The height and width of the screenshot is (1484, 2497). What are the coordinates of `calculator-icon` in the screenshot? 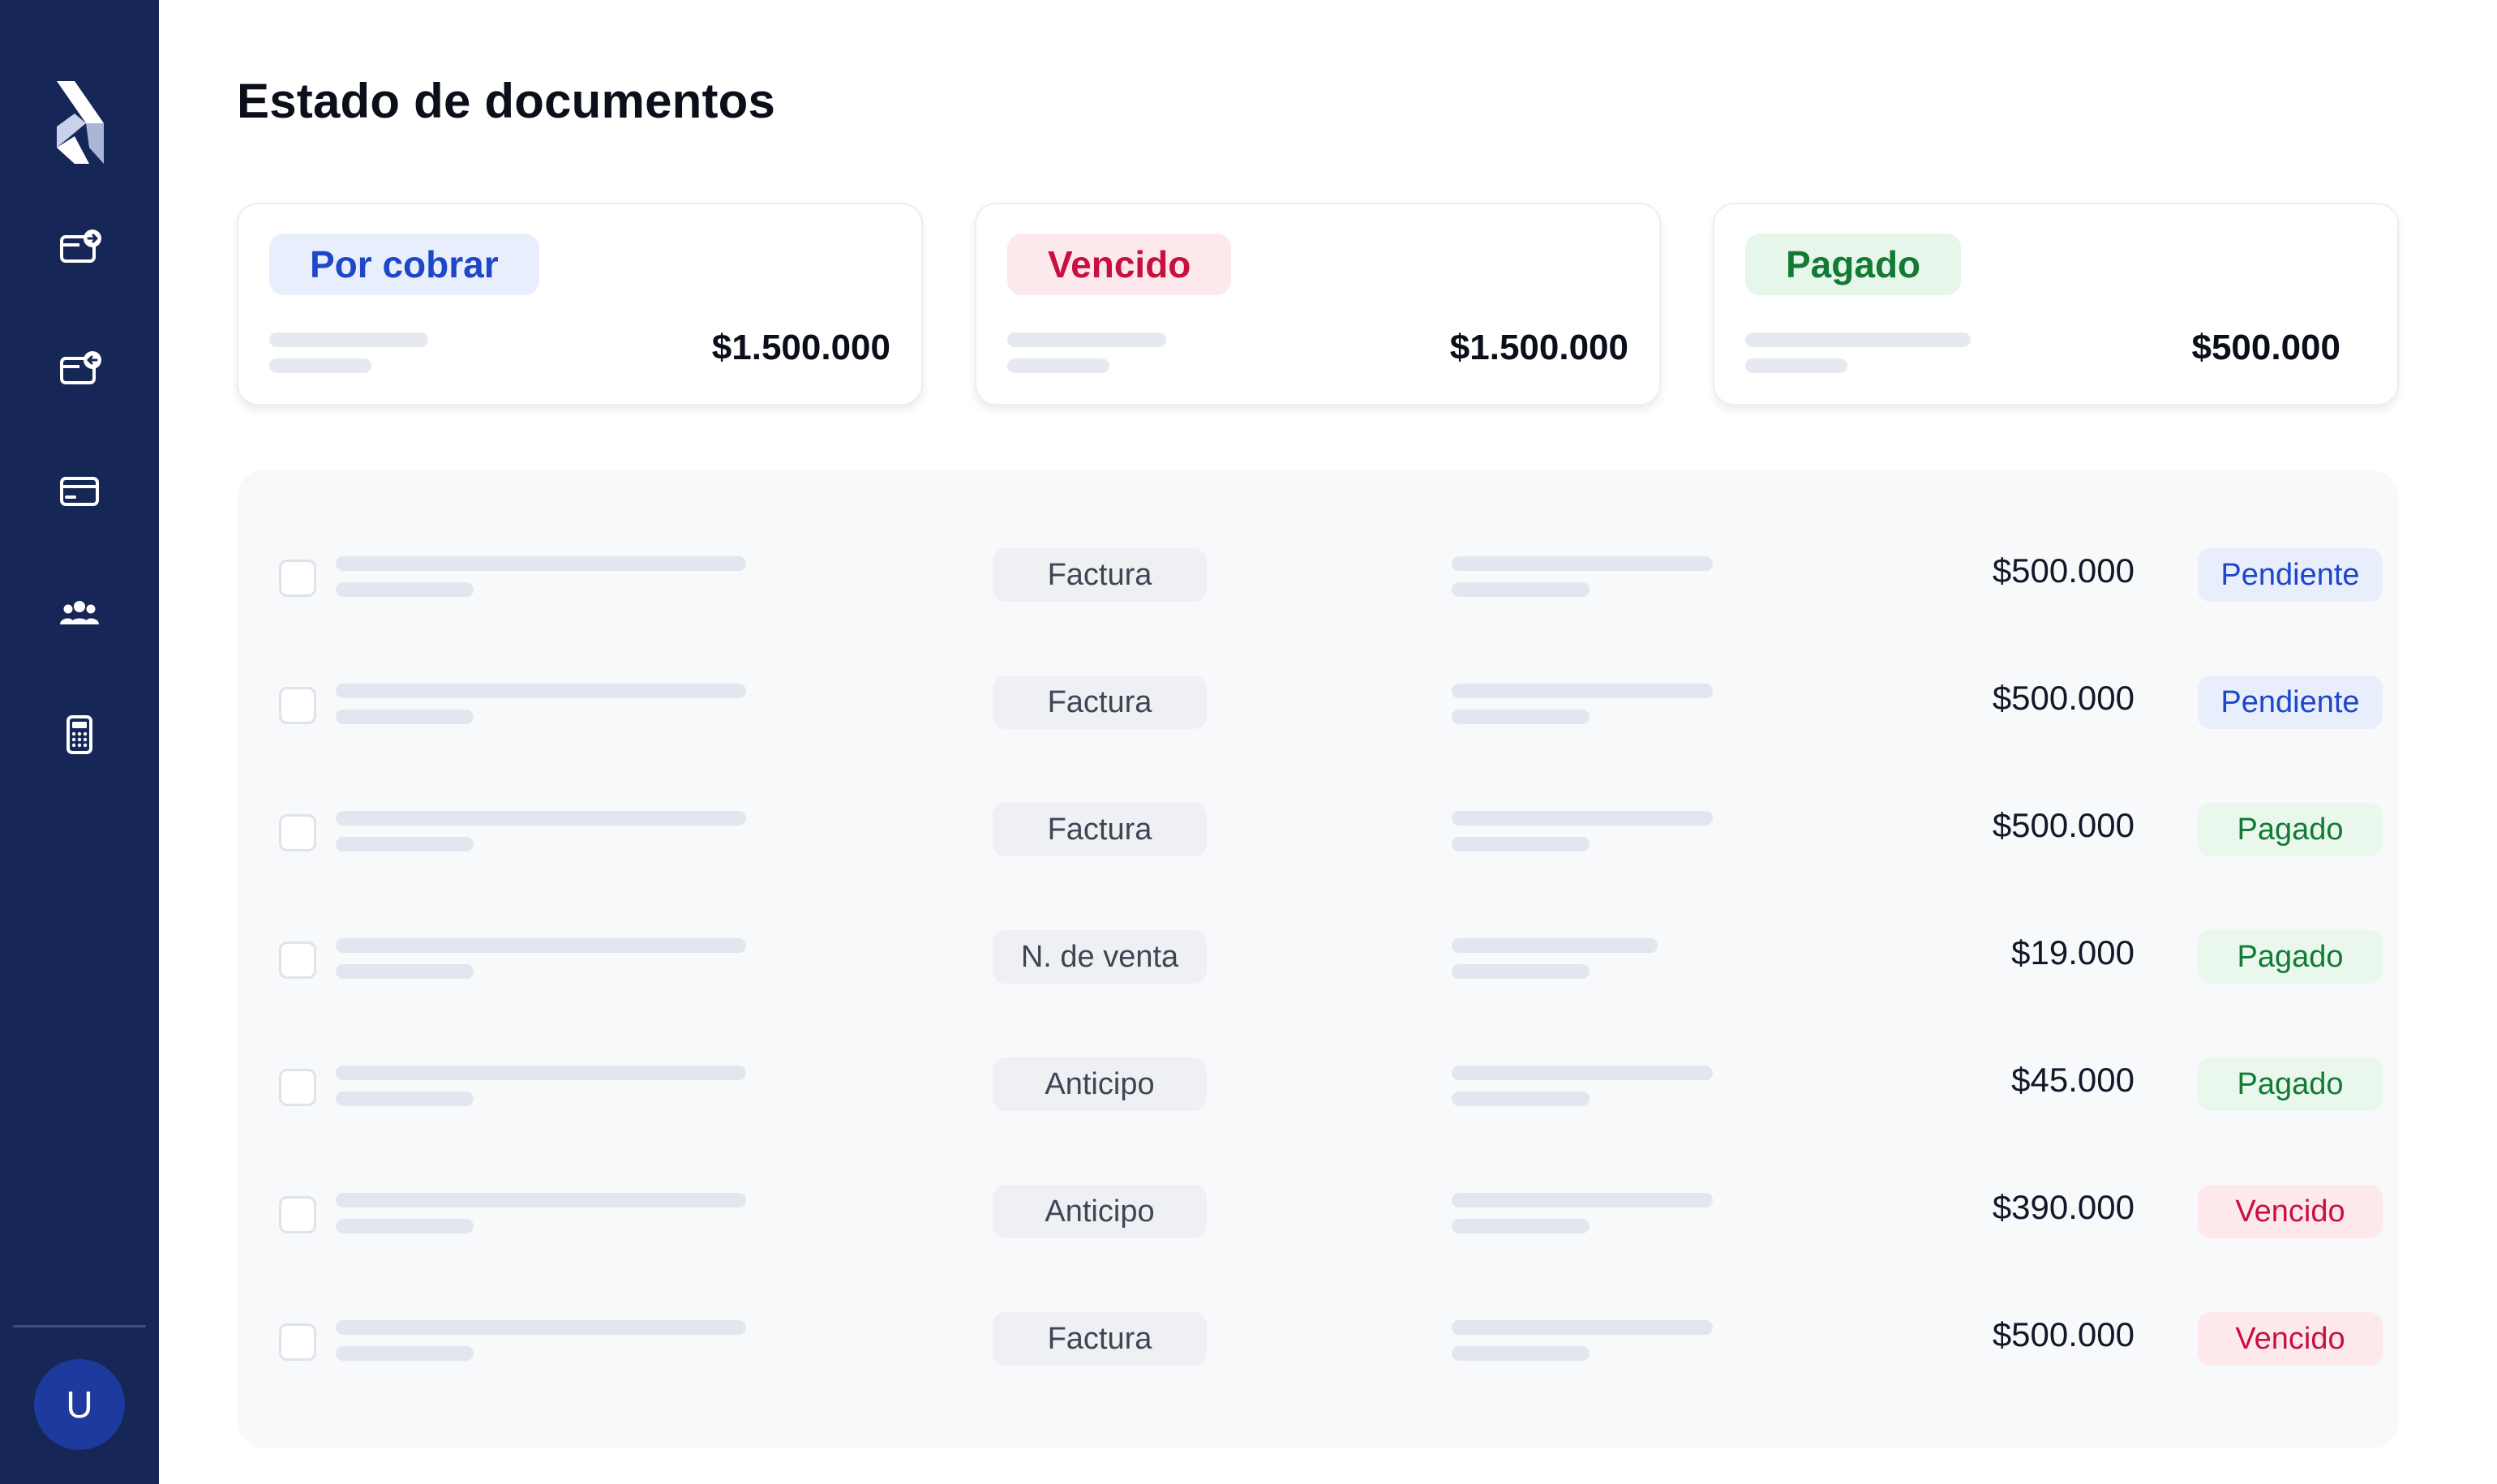 It's located at (79, 734).